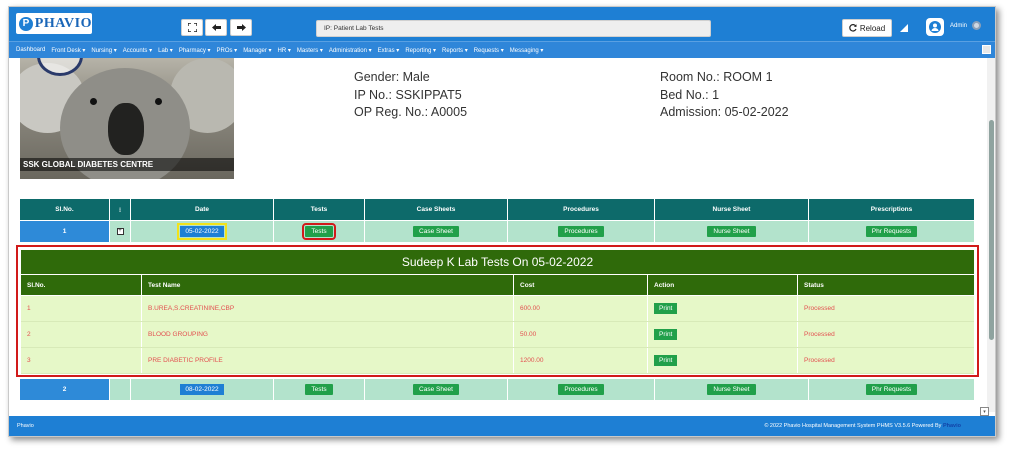  I want to click on content-scrollbar, so click(991, 235).